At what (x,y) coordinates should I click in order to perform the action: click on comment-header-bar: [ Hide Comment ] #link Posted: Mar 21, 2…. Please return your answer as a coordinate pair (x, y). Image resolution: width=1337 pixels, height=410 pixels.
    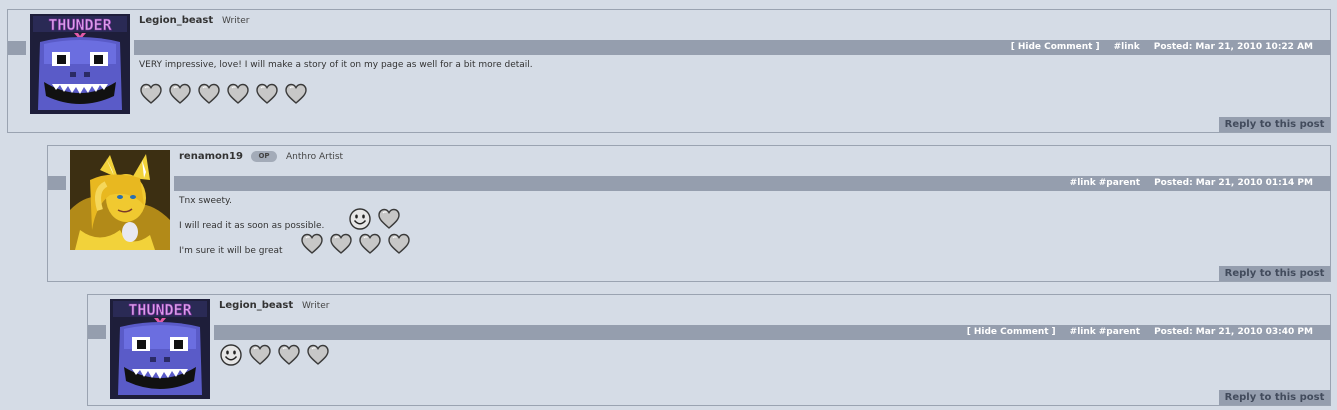
    Looking at the image, I should click on (732, 47).